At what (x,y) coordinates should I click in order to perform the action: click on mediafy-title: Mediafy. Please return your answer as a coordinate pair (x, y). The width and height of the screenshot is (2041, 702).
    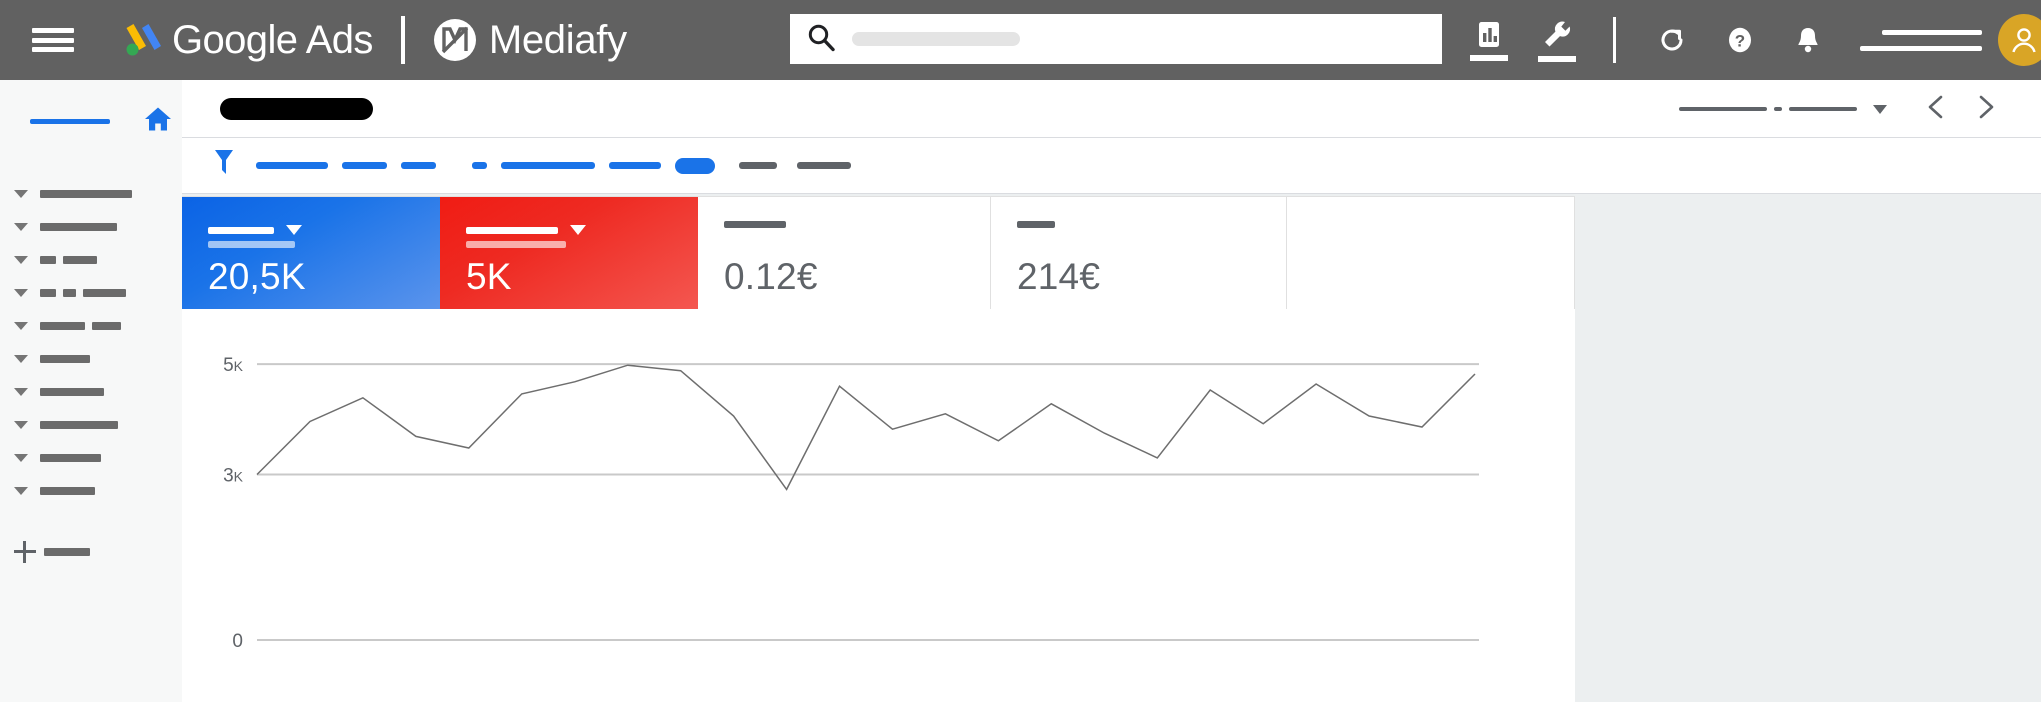
    Looking at the image, I should click on (557, 39).